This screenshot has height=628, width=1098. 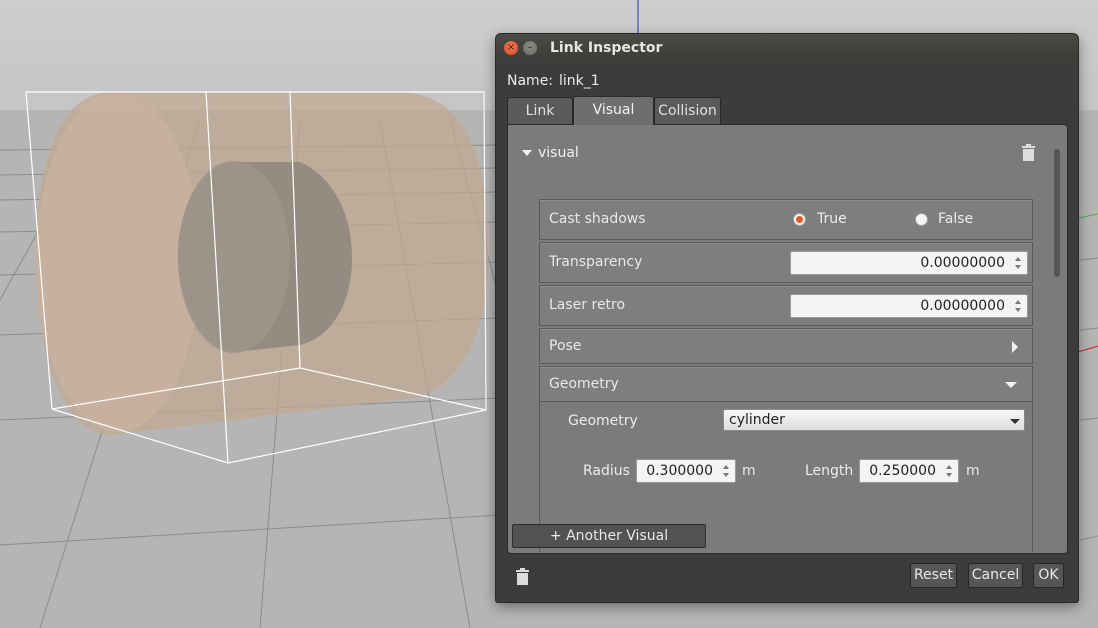 What do you see at coordinates (921, 219) in the screenshot?
I see `cast-shadows-false-radio` at bounding box center [921, 219].